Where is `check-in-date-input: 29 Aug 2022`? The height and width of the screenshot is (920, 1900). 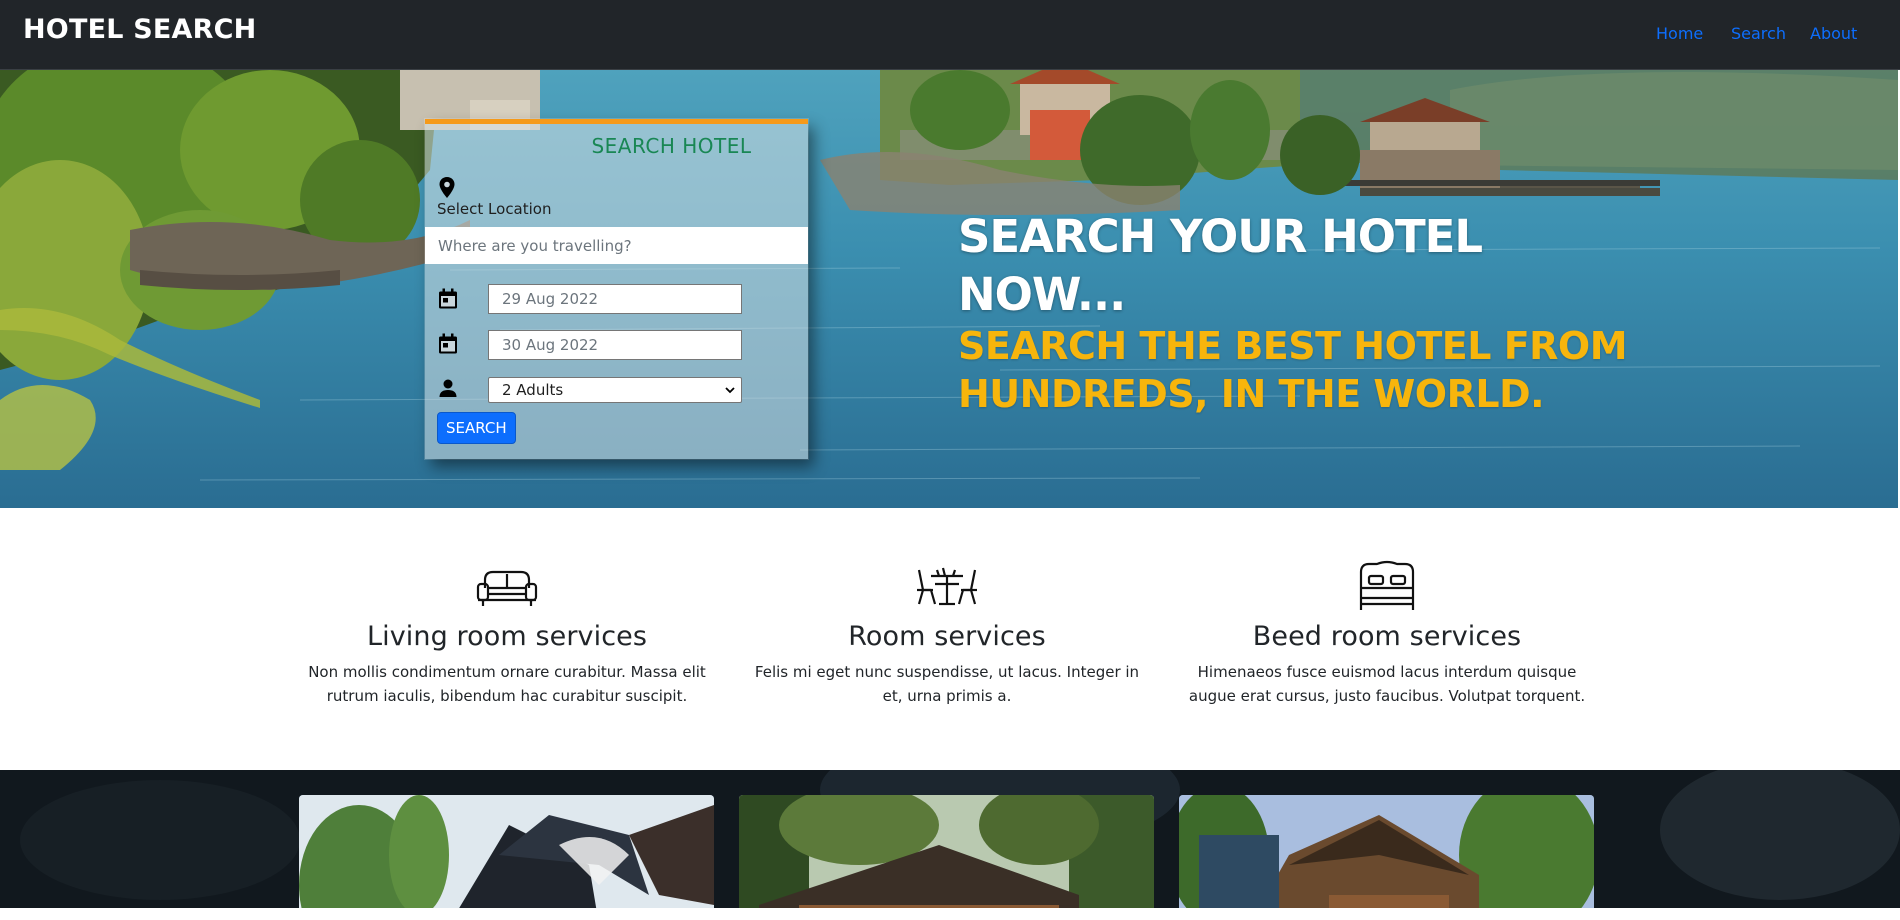
check-in-date-input: 29 Aug 2022 is located at coordinates (615, 299).